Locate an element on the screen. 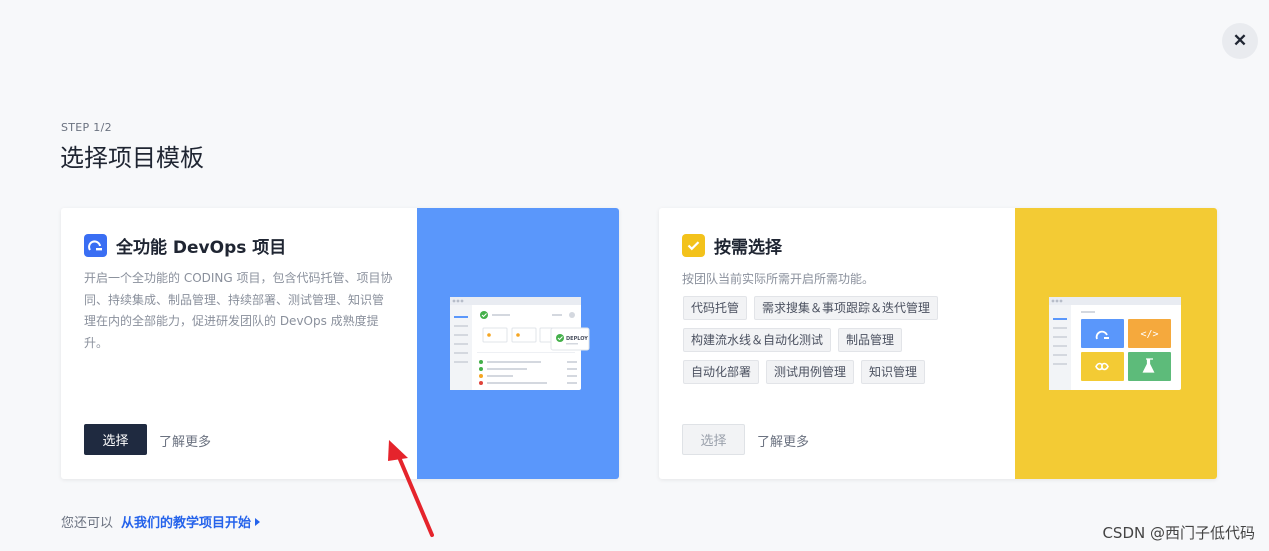 Image resolution: width=1269 pixels, height=551 pixels. card-illustration: </> is located at coordinates (1116, 343).